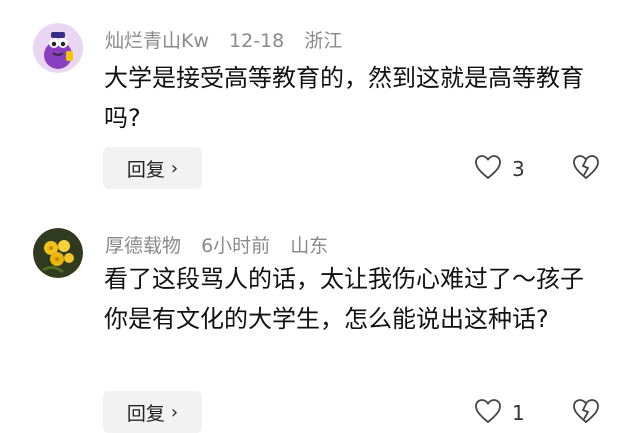  Describe the element at coordinates (58, 253) in the screenshot. I see `yellow-flower-avatar-icon` at that location.